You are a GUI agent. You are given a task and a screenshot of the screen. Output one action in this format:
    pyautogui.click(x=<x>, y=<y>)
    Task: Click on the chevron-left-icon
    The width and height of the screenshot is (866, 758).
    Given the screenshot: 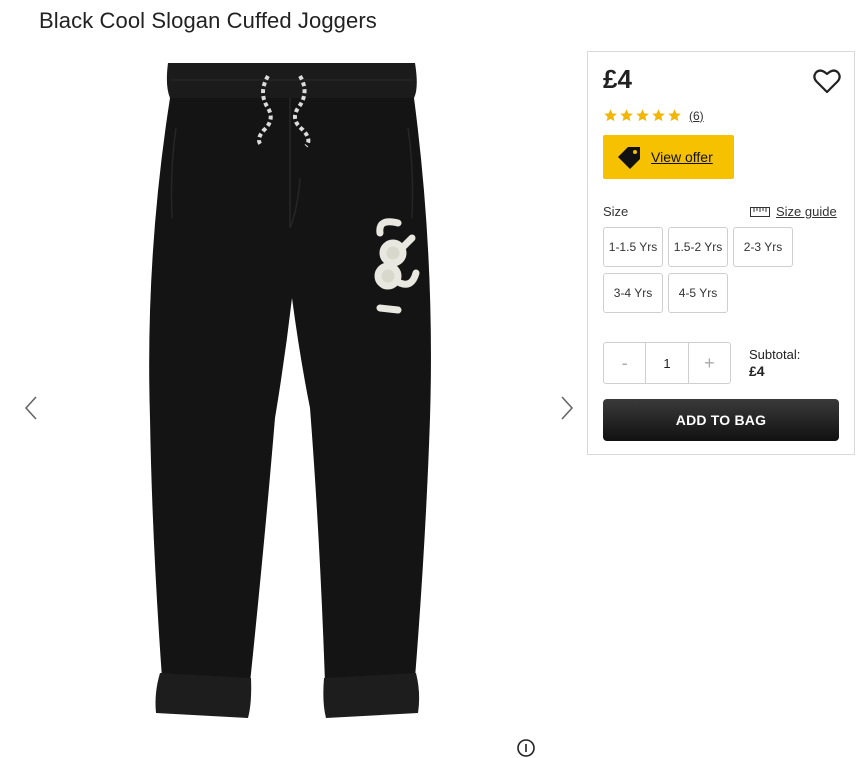 What is the action you would take?
    pyautogui.click(x=30, y=408)
    